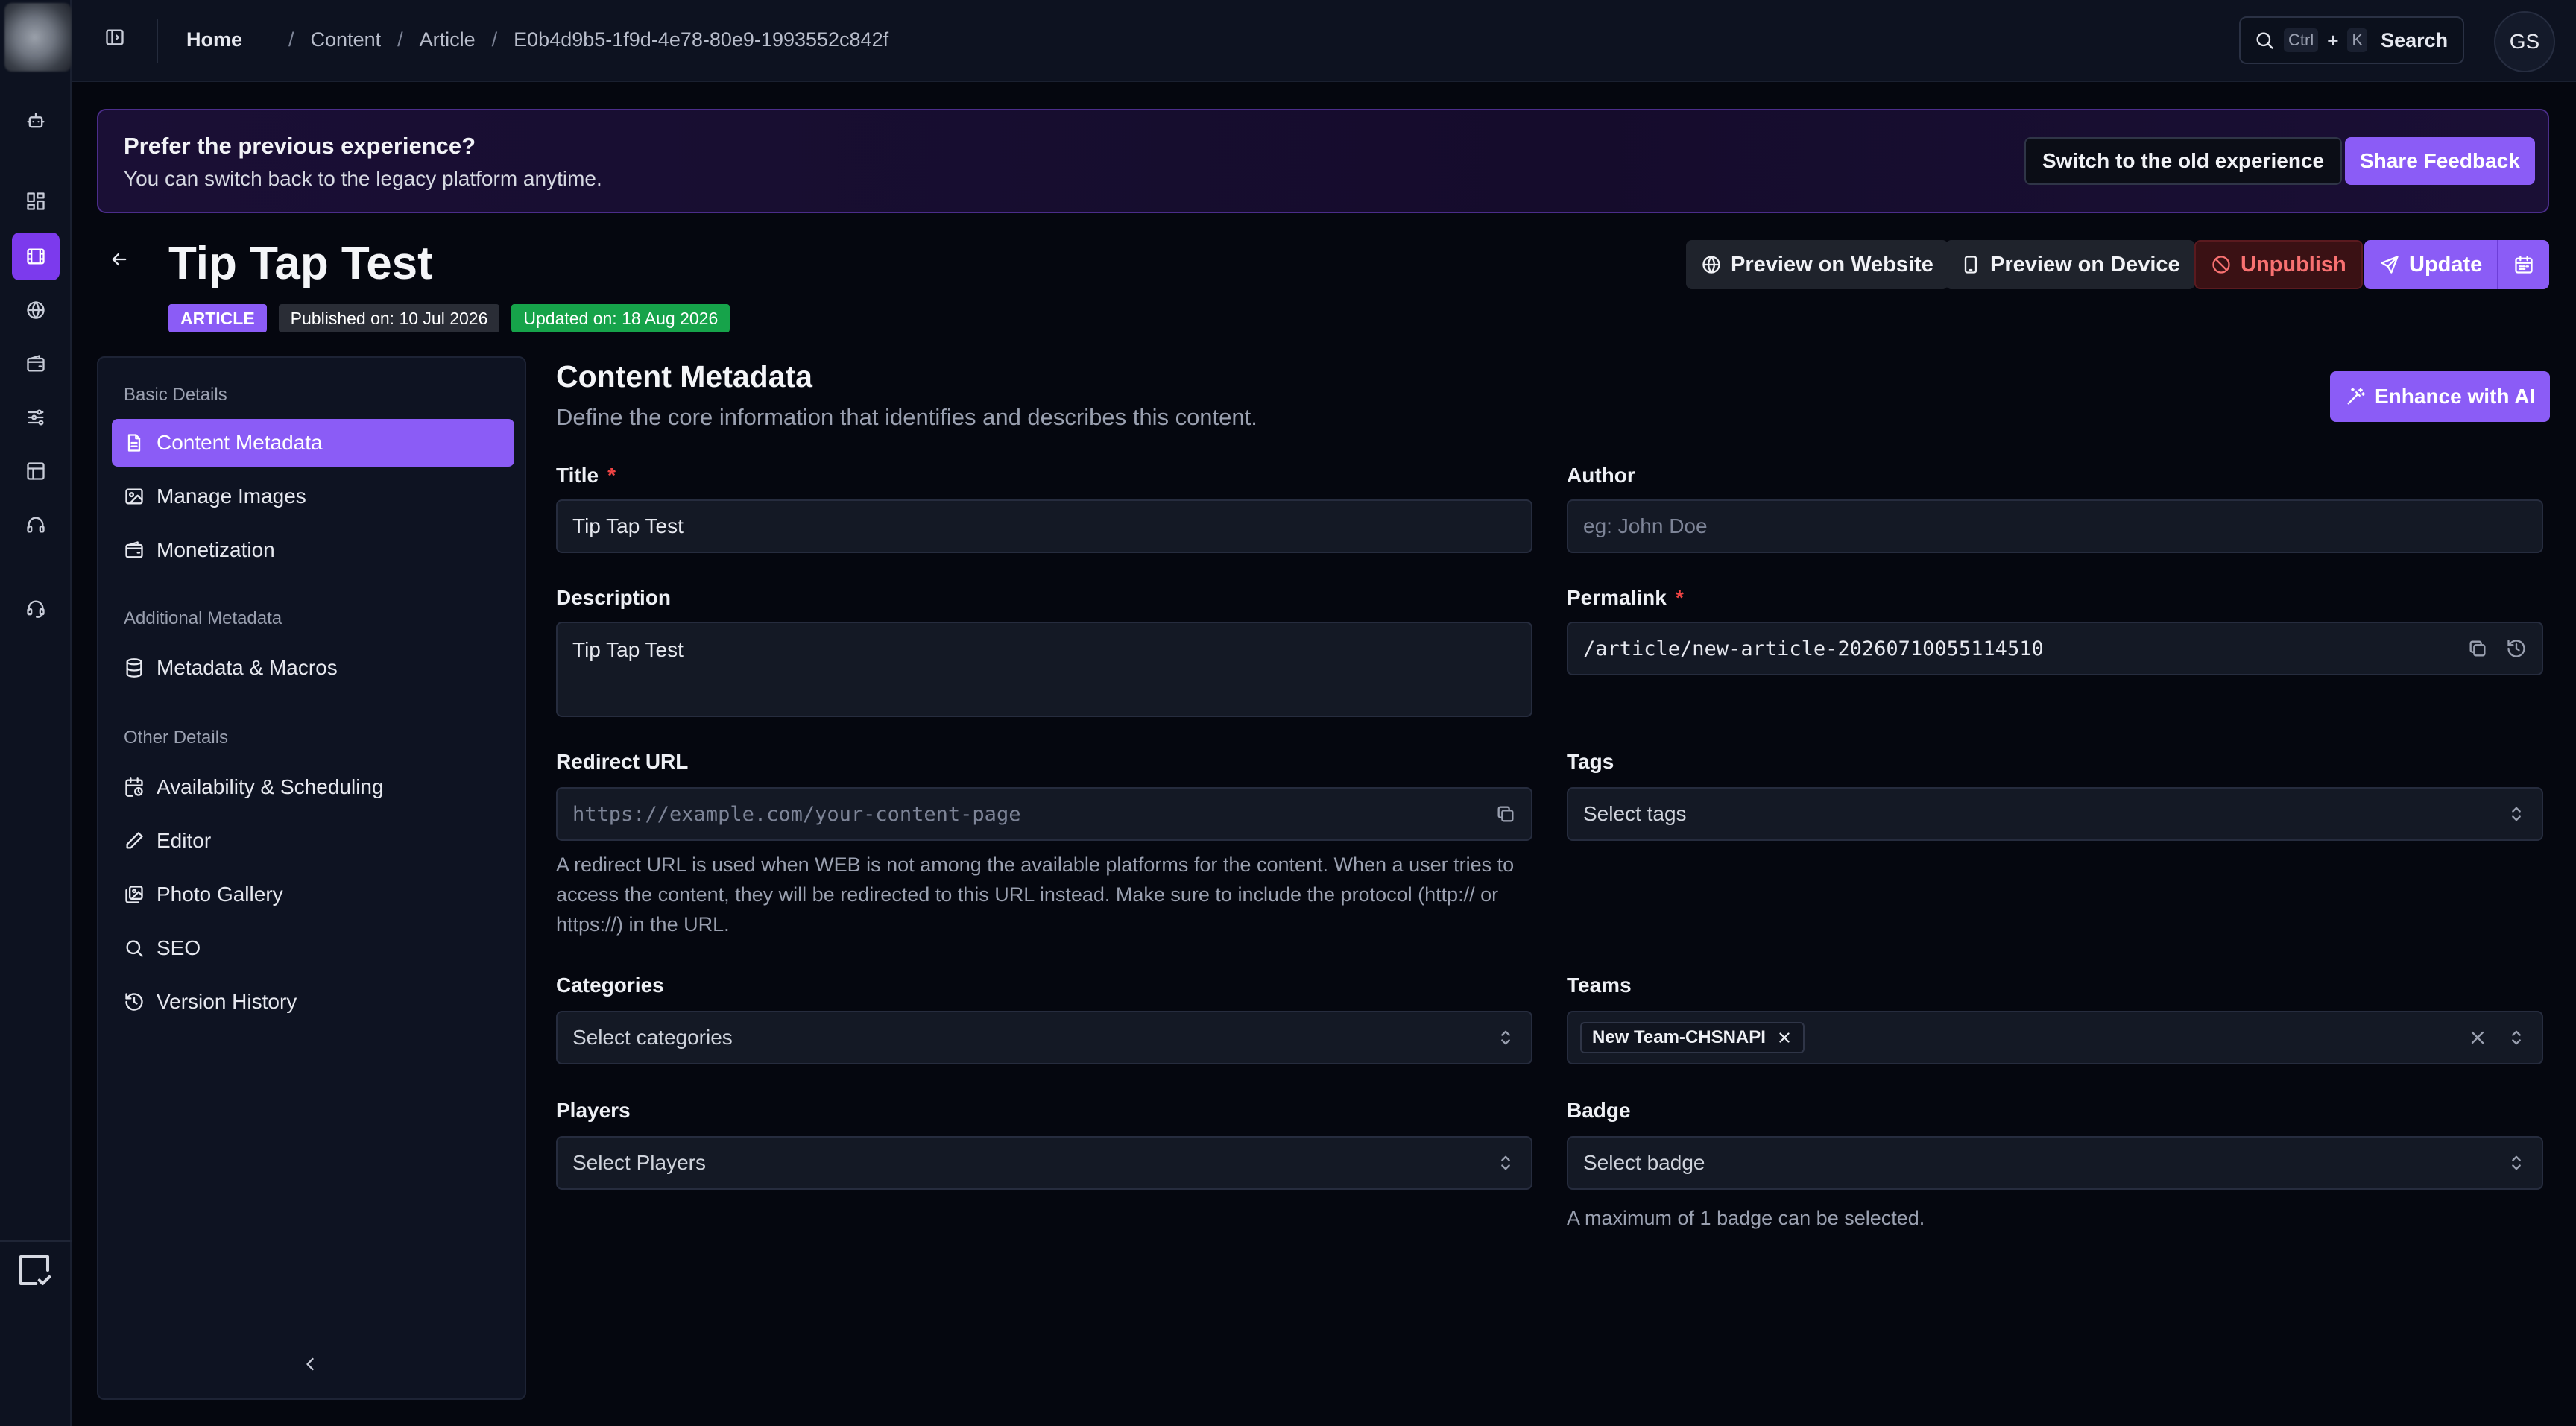  Describe the element at coordinates (214, 39) in the screenshot. I see `breadcrumb-home: Home` at that location.